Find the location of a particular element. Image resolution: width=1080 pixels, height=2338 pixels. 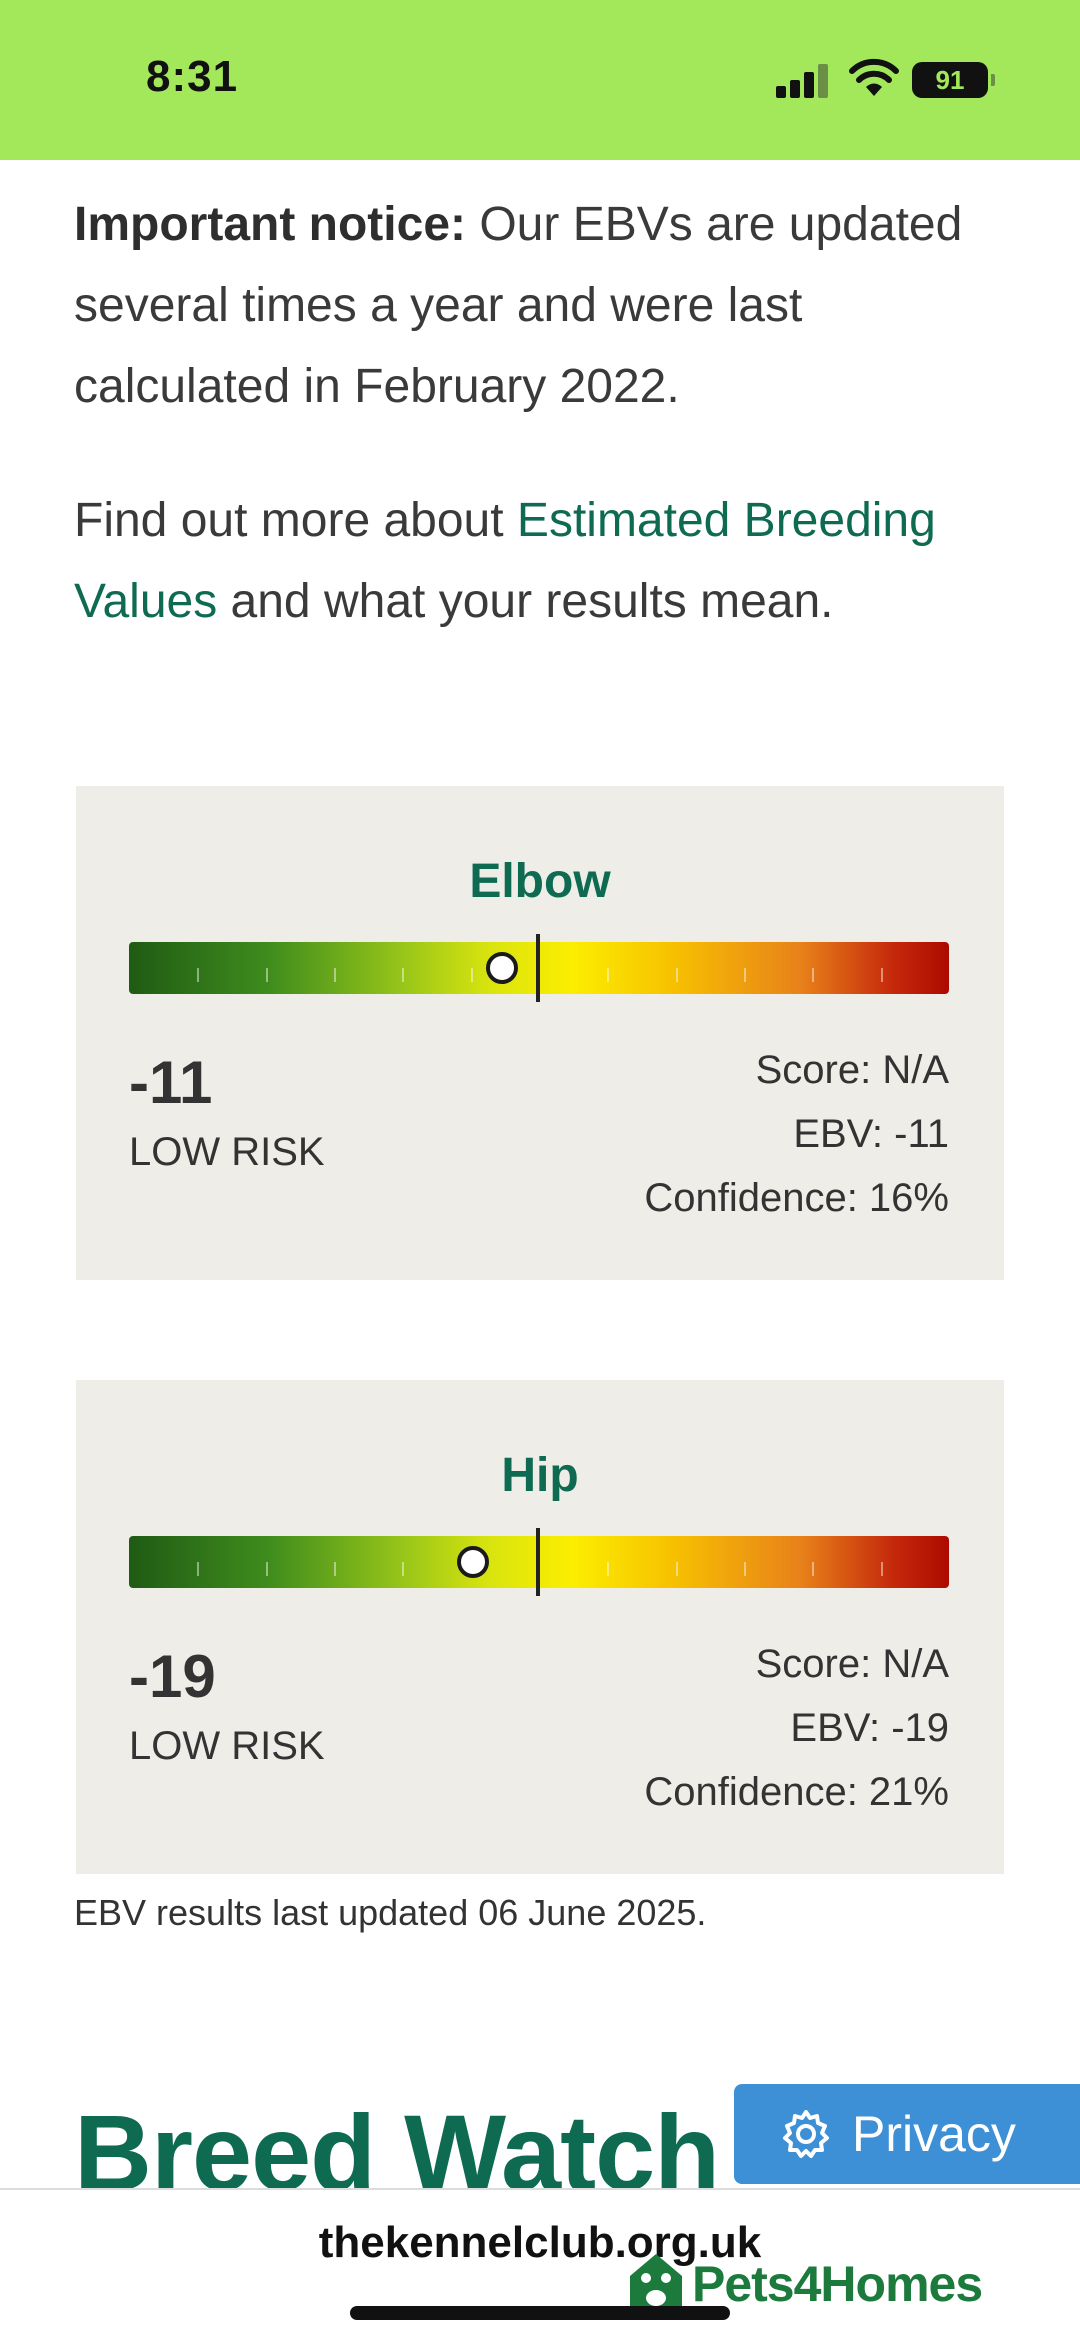

battery-icon: 91 is located at coordinates (953, 80).